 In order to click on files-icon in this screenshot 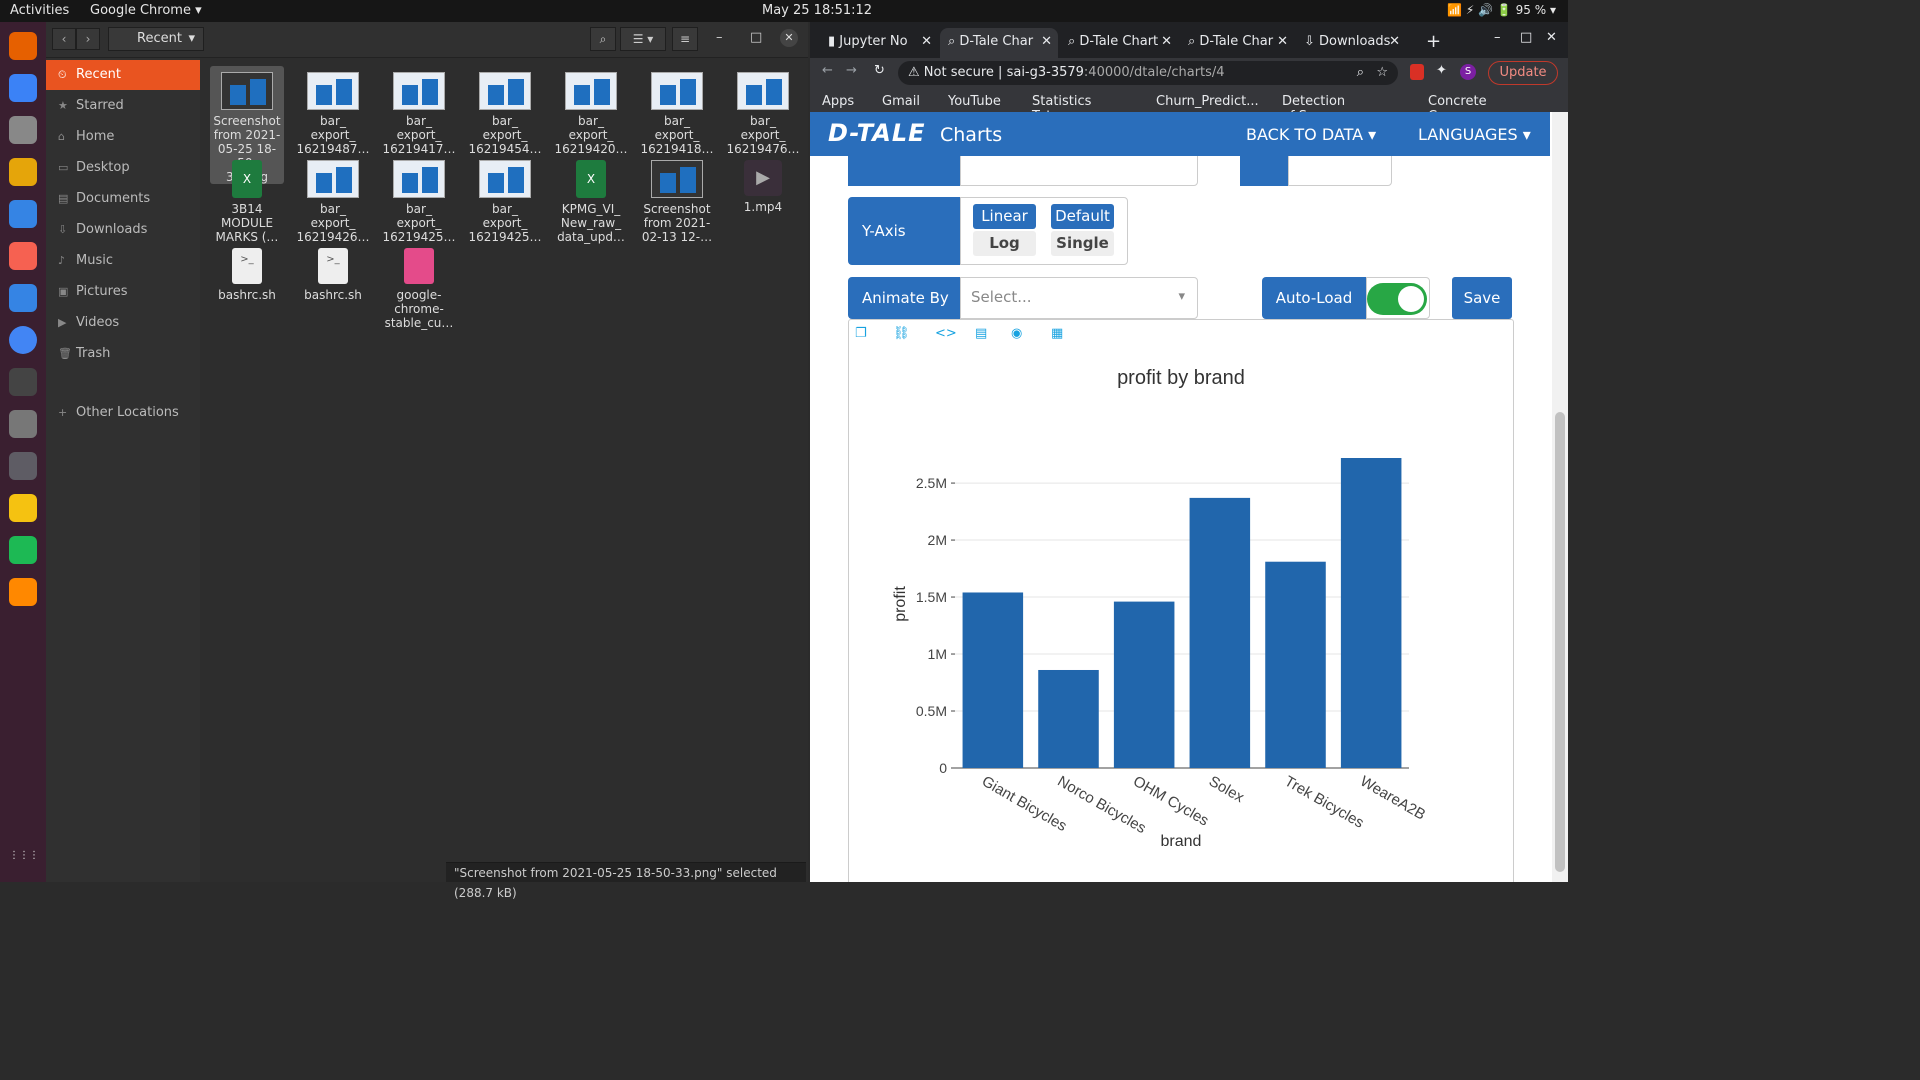, I will do `click(23, 130)`.